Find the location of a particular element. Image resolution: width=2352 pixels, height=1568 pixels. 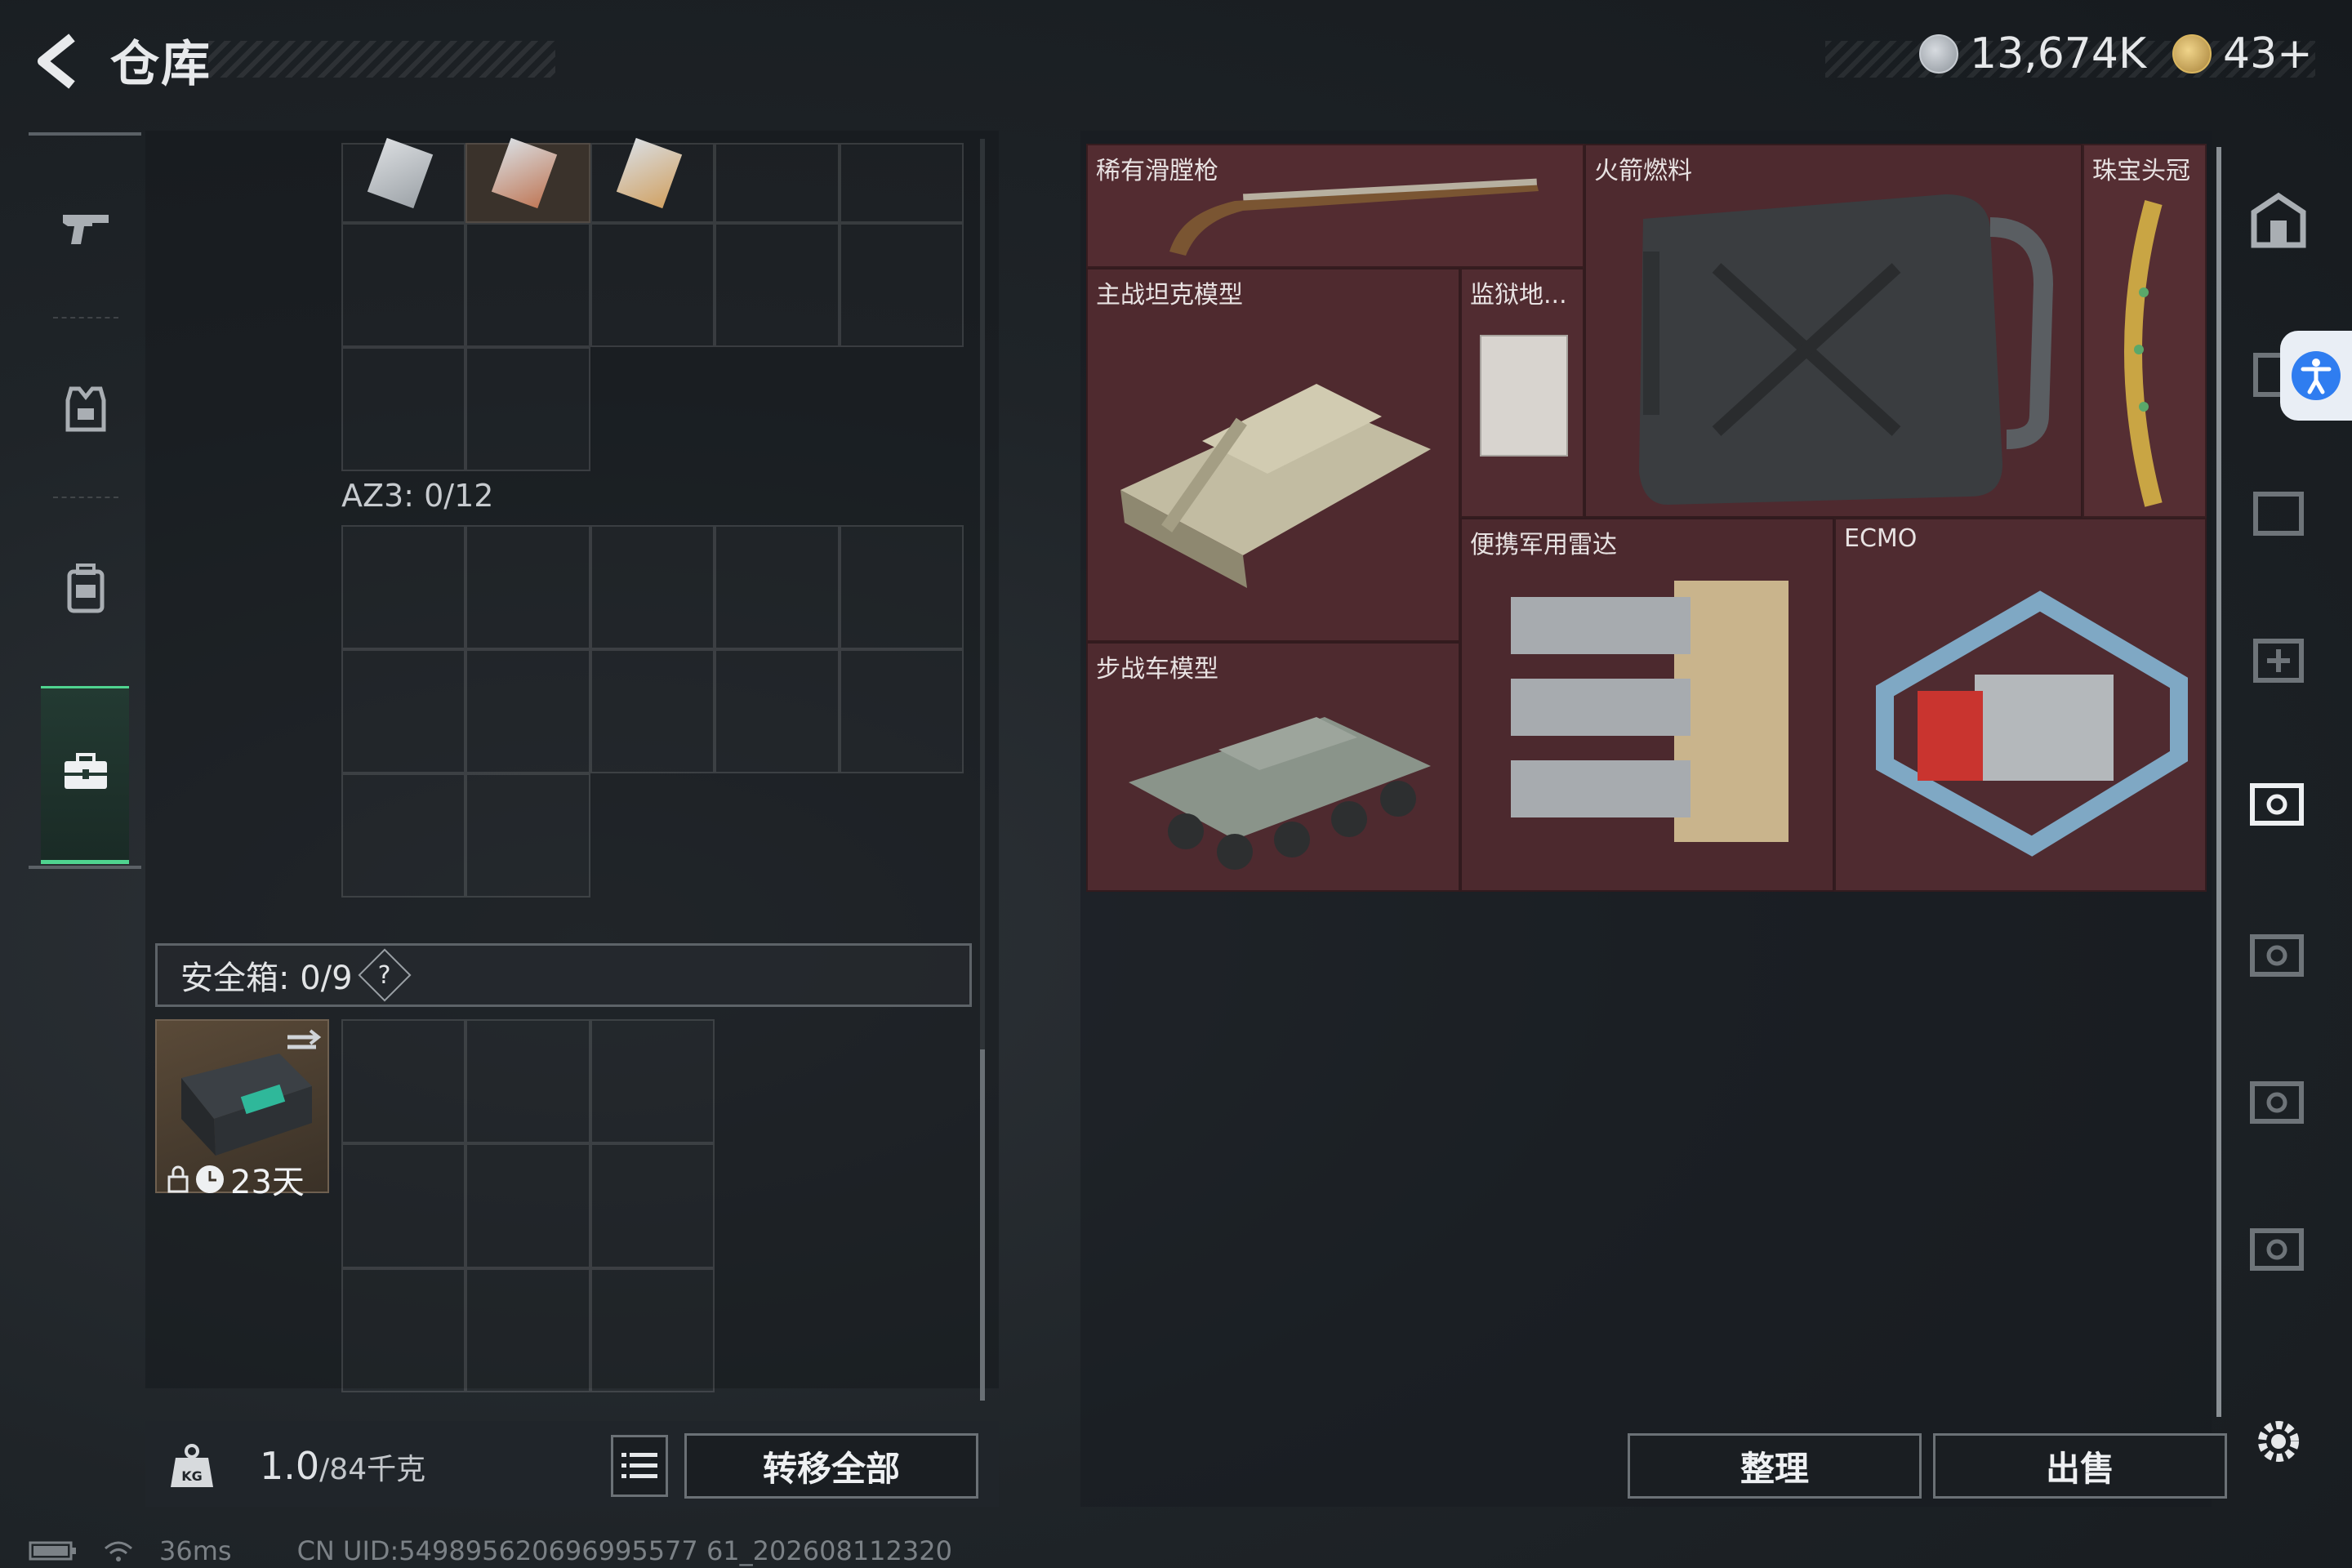

back-button is located at coordinates (57, 61).